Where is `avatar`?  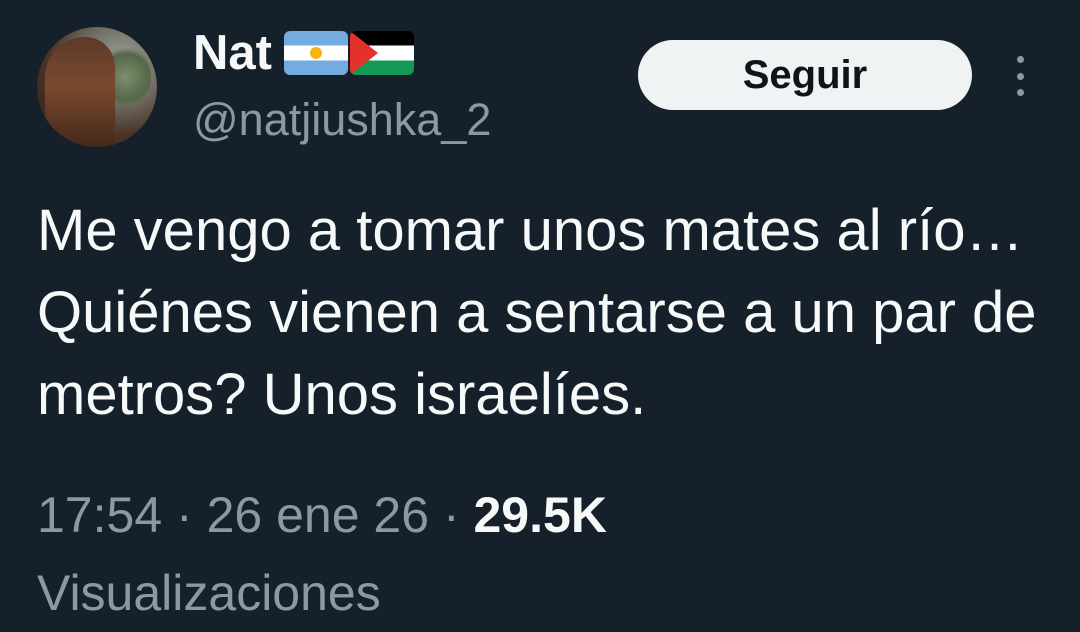
avatar is located at coordinates (97, 87).